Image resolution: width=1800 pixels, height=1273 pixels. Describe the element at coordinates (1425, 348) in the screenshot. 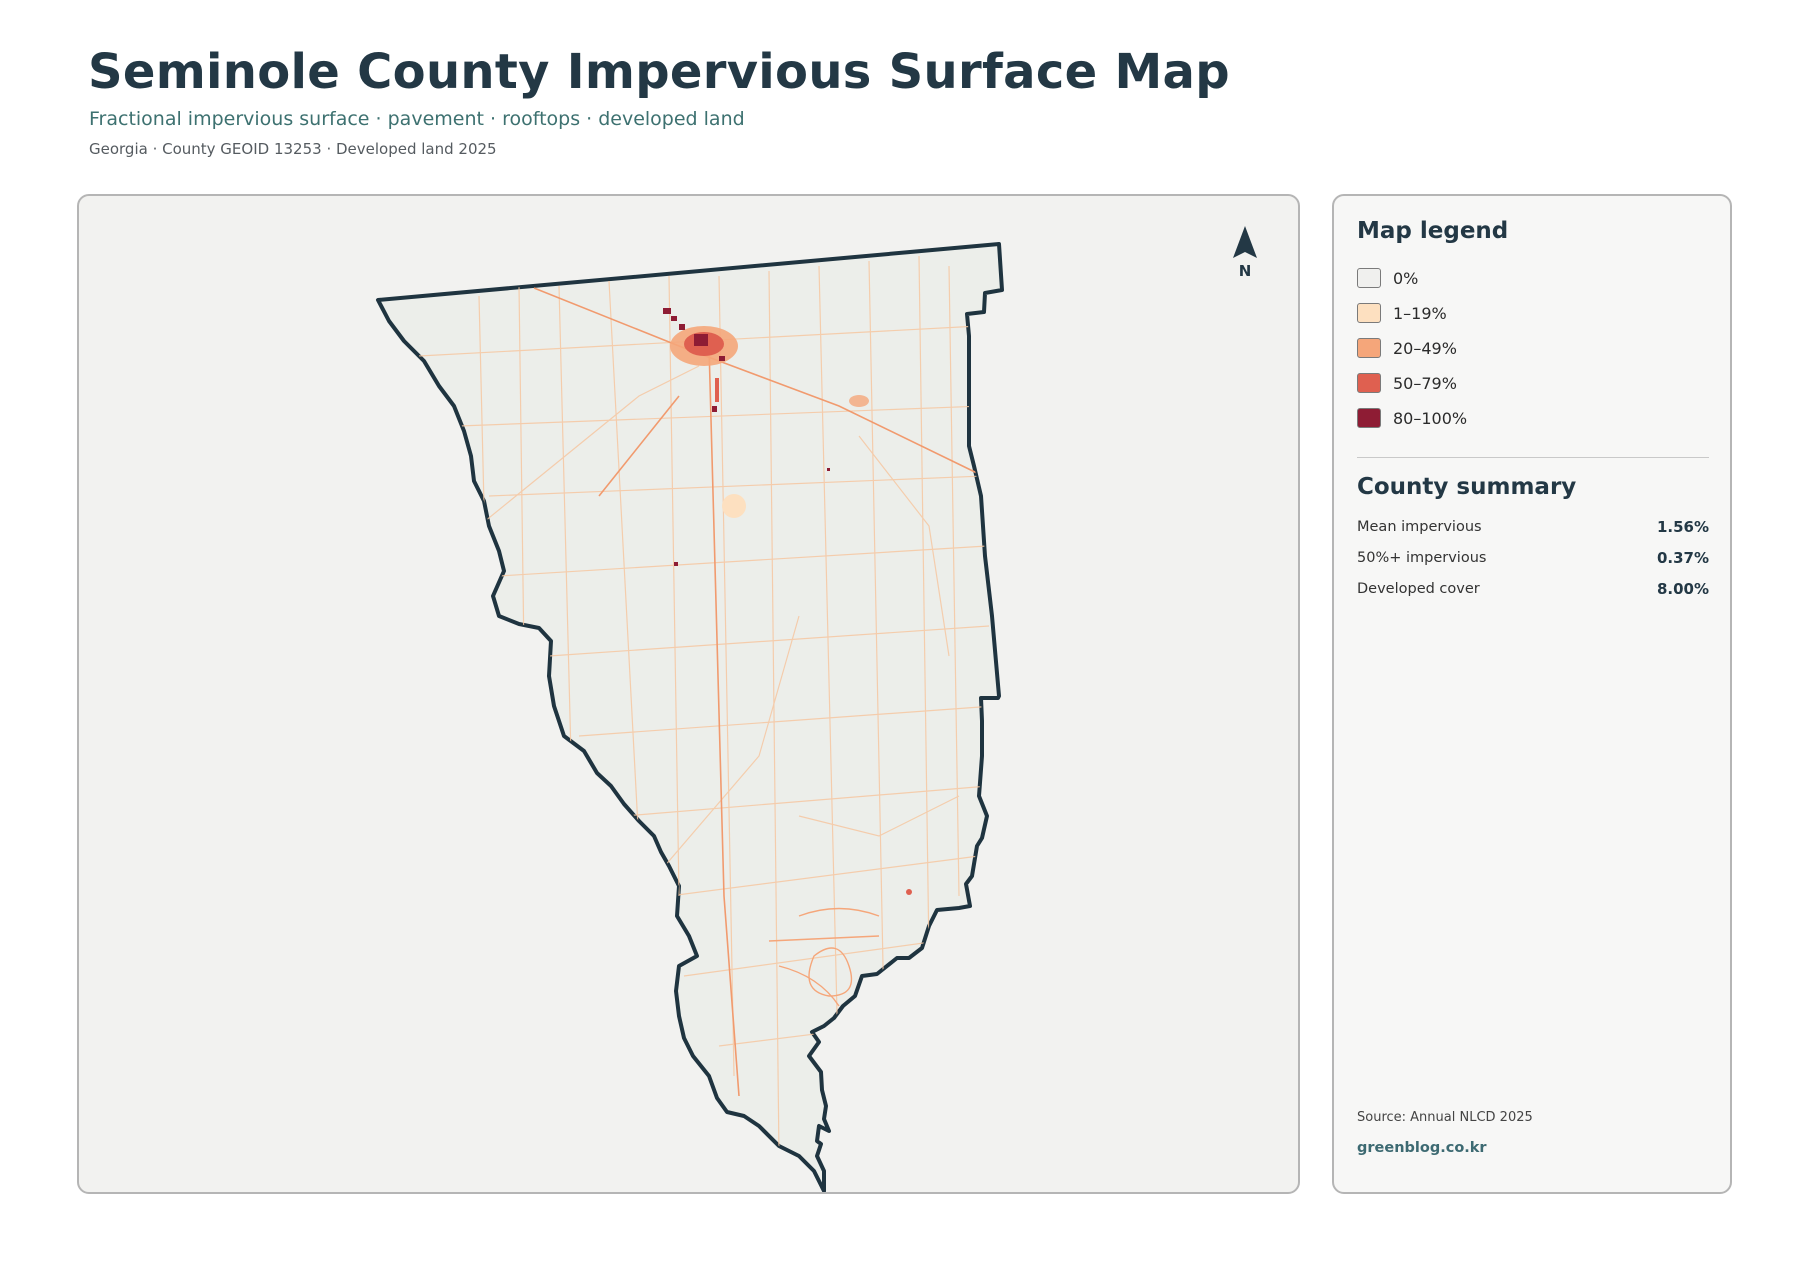

I see `legend-label: 20–49%` at that location.